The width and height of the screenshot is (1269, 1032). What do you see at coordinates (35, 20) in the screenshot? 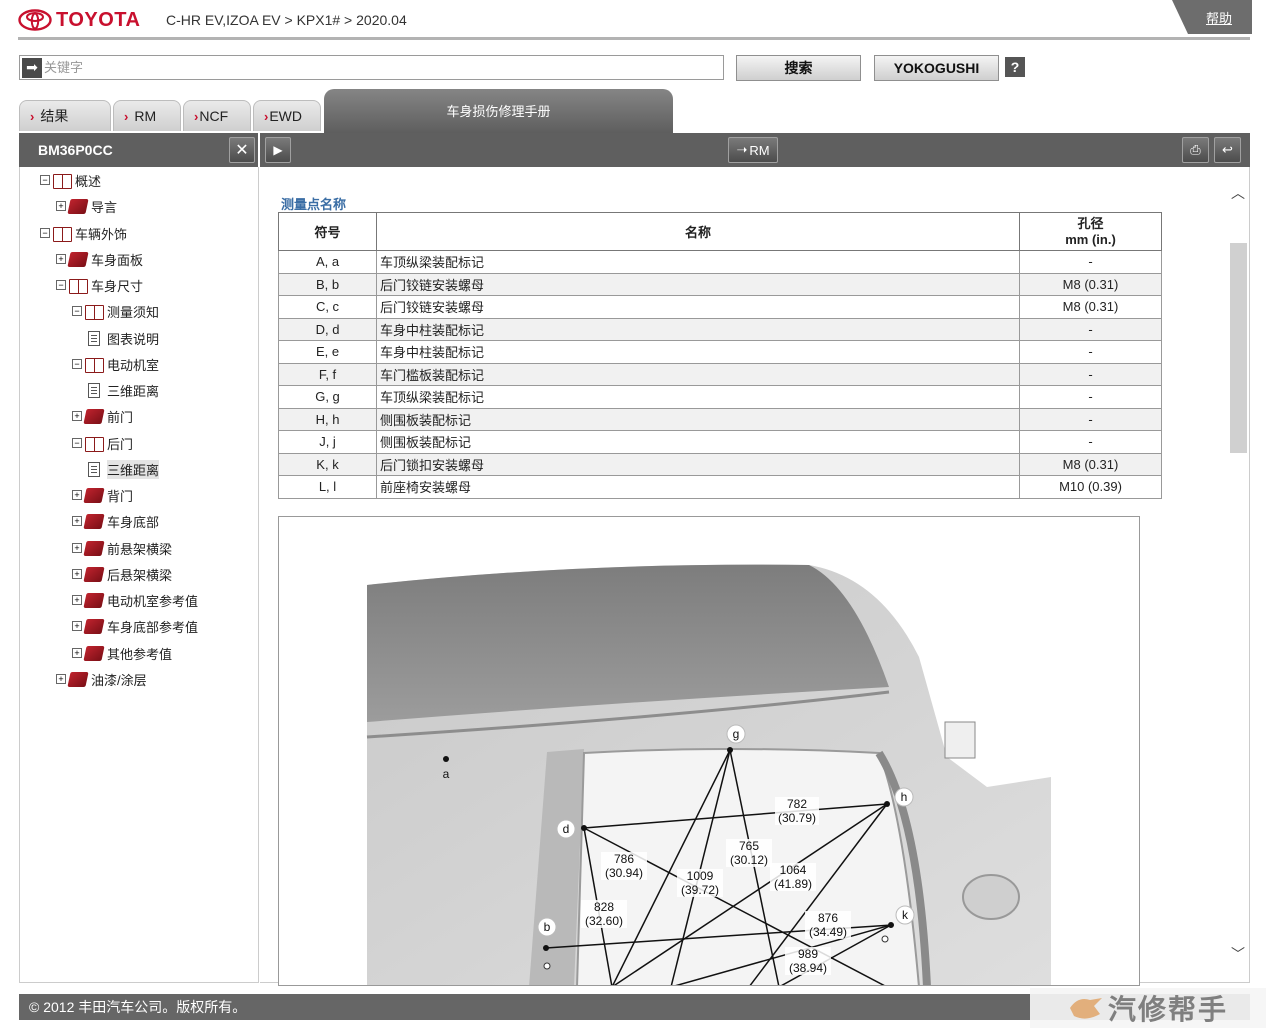
I see `toyota-emblem-icon` at bounding box center [35, 20].